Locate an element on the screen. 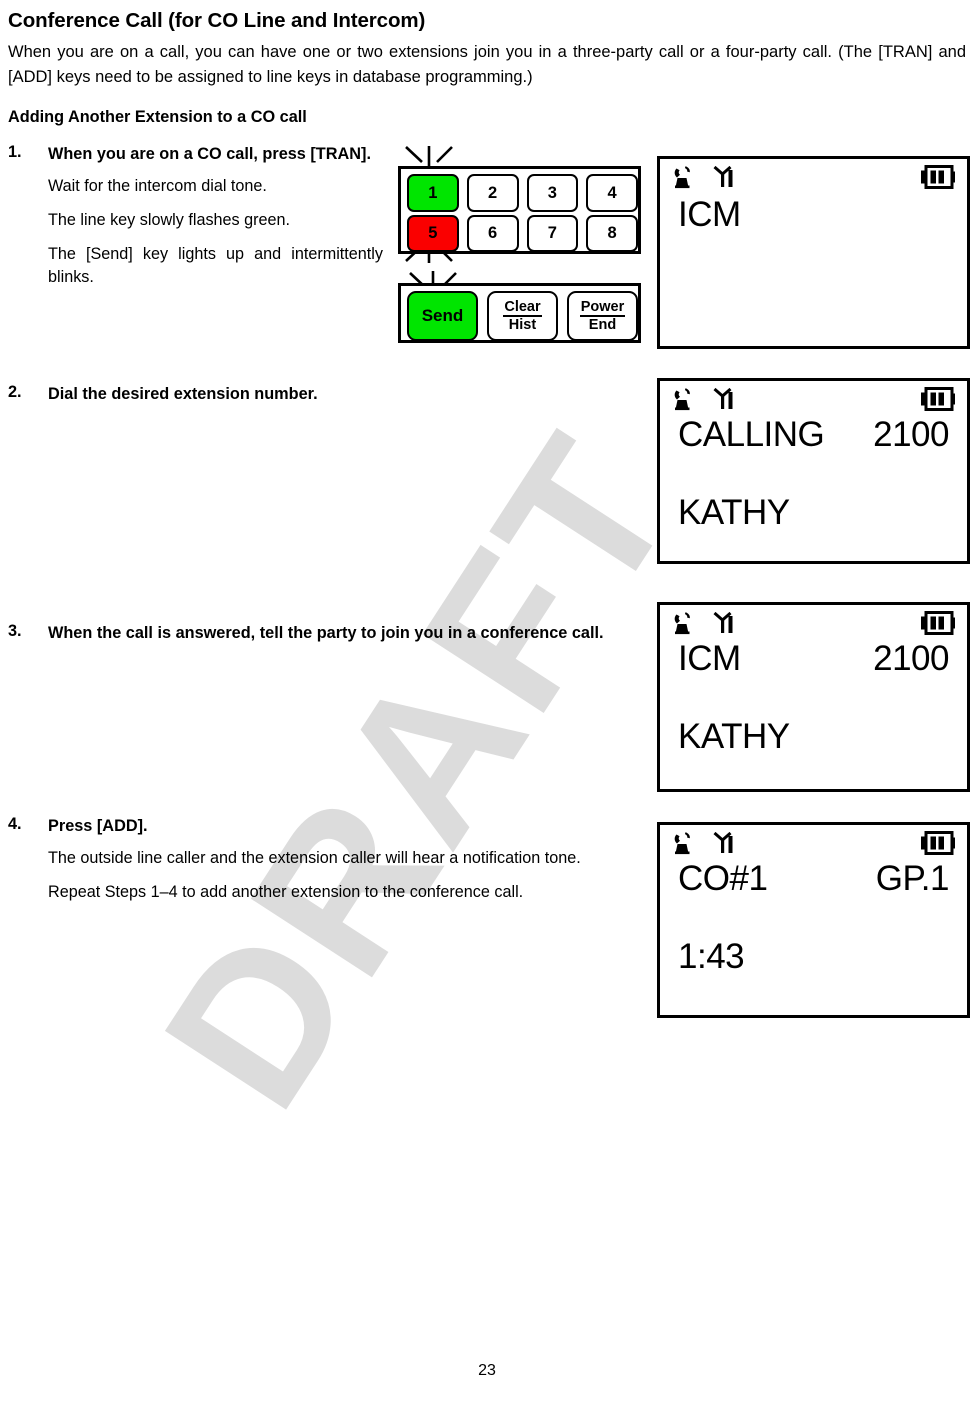 Image resolution: width=974 pixels, height=1412 pixels. power-end-key: Power End is located at coordinates (602, 316).